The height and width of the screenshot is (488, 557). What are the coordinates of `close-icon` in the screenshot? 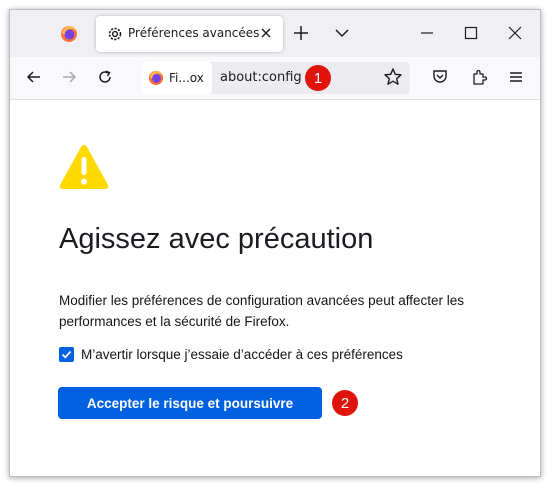 It's located at (266, 33).